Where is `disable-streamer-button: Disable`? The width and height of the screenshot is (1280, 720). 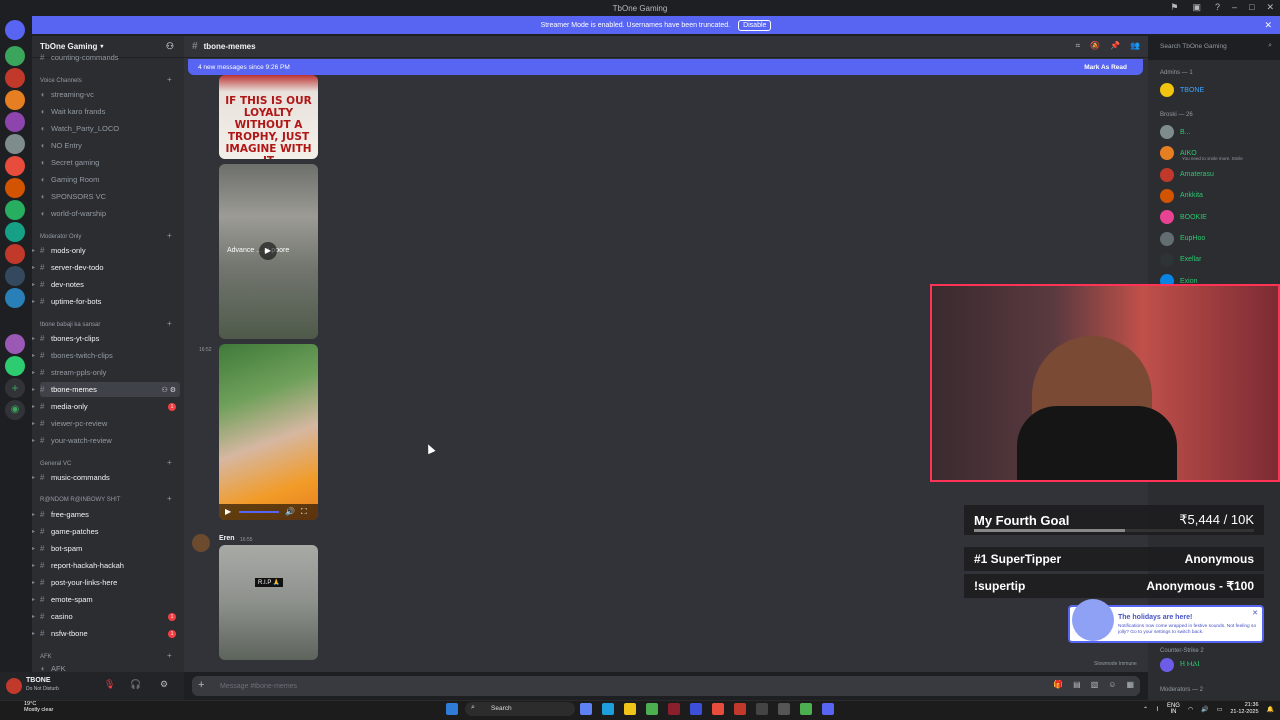
disable-streamer-button: Disable is located at coordinates (755, 25).